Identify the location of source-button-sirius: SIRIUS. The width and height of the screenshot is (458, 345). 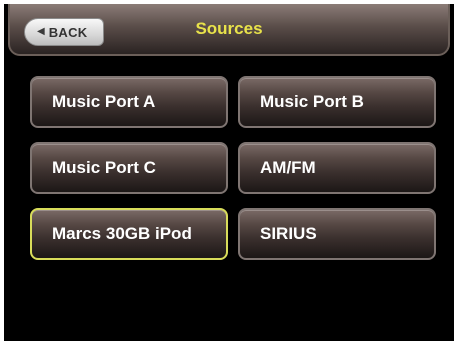
(337, 234).